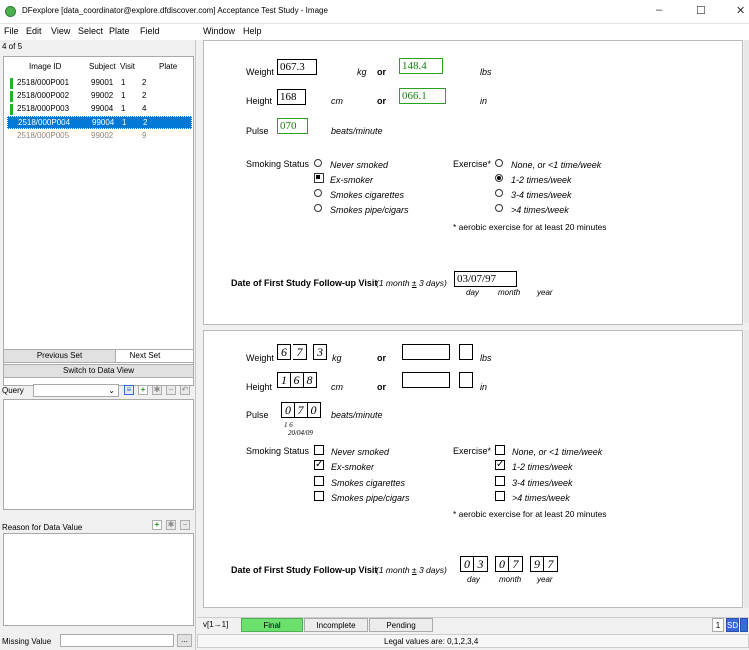 Image resolution: width=749 pixels, height=650 pixels. I want to click on reason-textarea, so click(98, 579).